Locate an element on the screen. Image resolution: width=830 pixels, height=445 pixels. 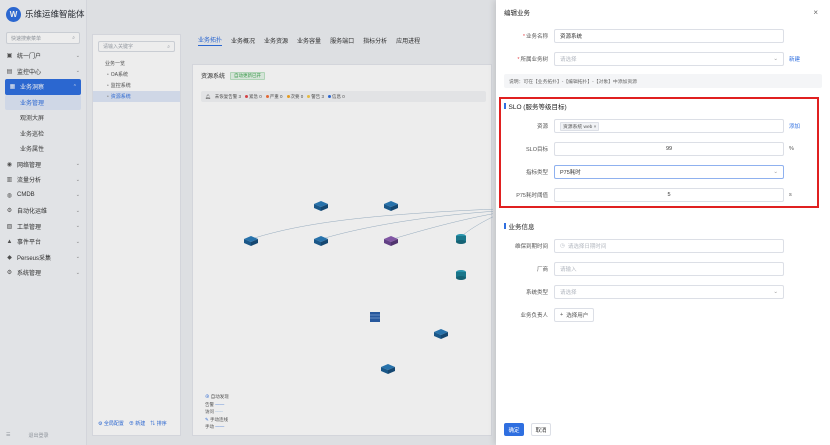
system-type-select: 请选择 ⌄ is located at coordinates (669, 292).